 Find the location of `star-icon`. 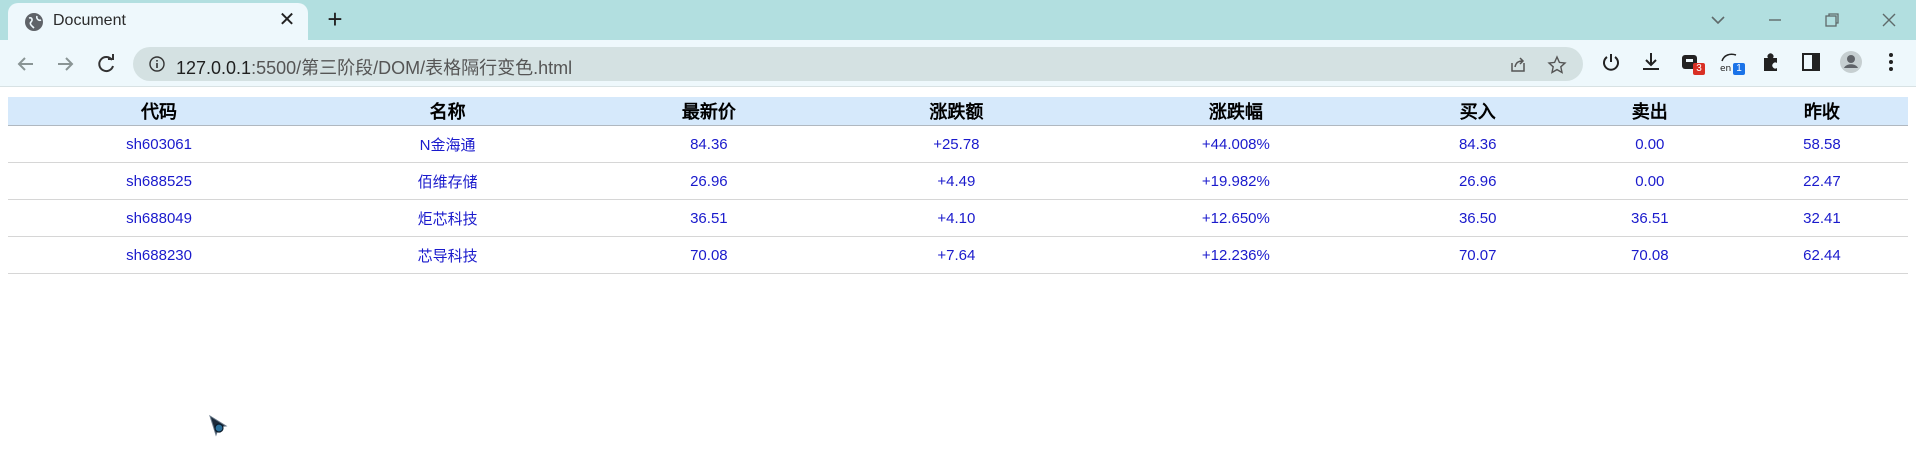

star-icon is located at coordinates (1557, 65).